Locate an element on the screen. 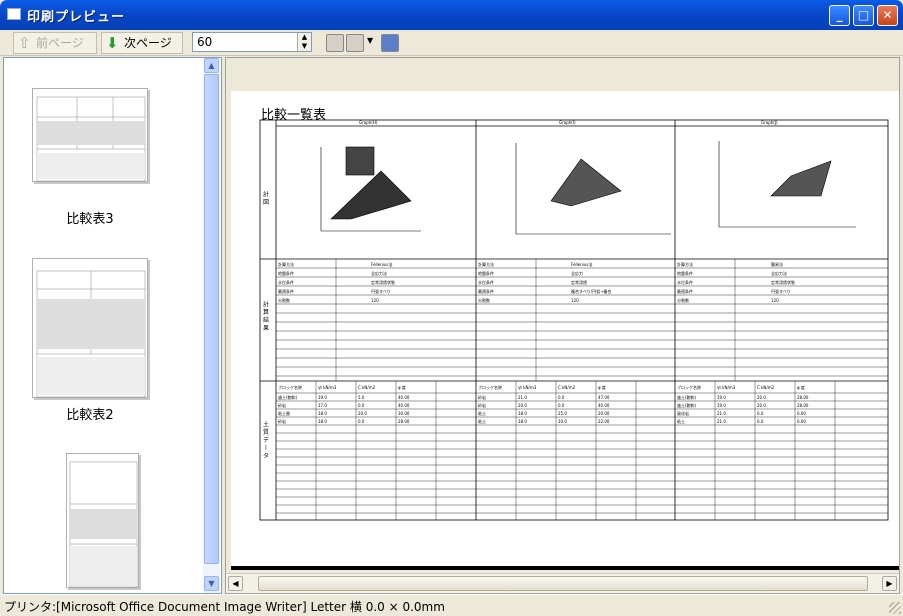 The image size is (903, 616). maximize-button: □ is located at coordinates (863, 15).